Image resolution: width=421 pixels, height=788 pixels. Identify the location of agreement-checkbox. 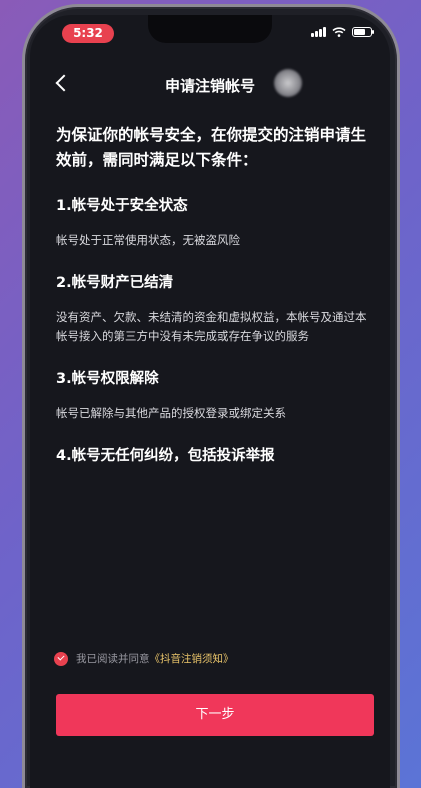
(61, 658).